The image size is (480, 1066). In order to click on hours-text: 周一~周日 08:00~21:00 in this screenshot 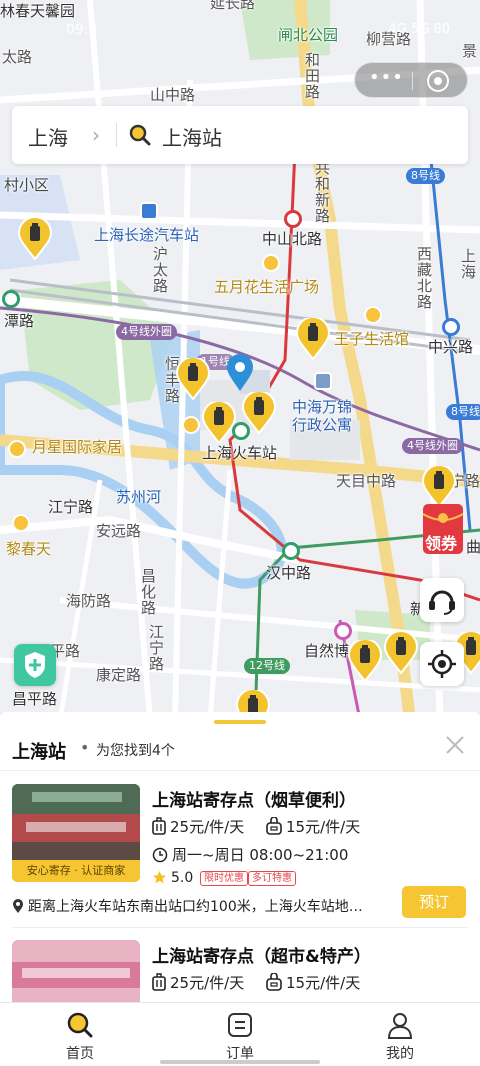, I will do `click(260, 855)`.